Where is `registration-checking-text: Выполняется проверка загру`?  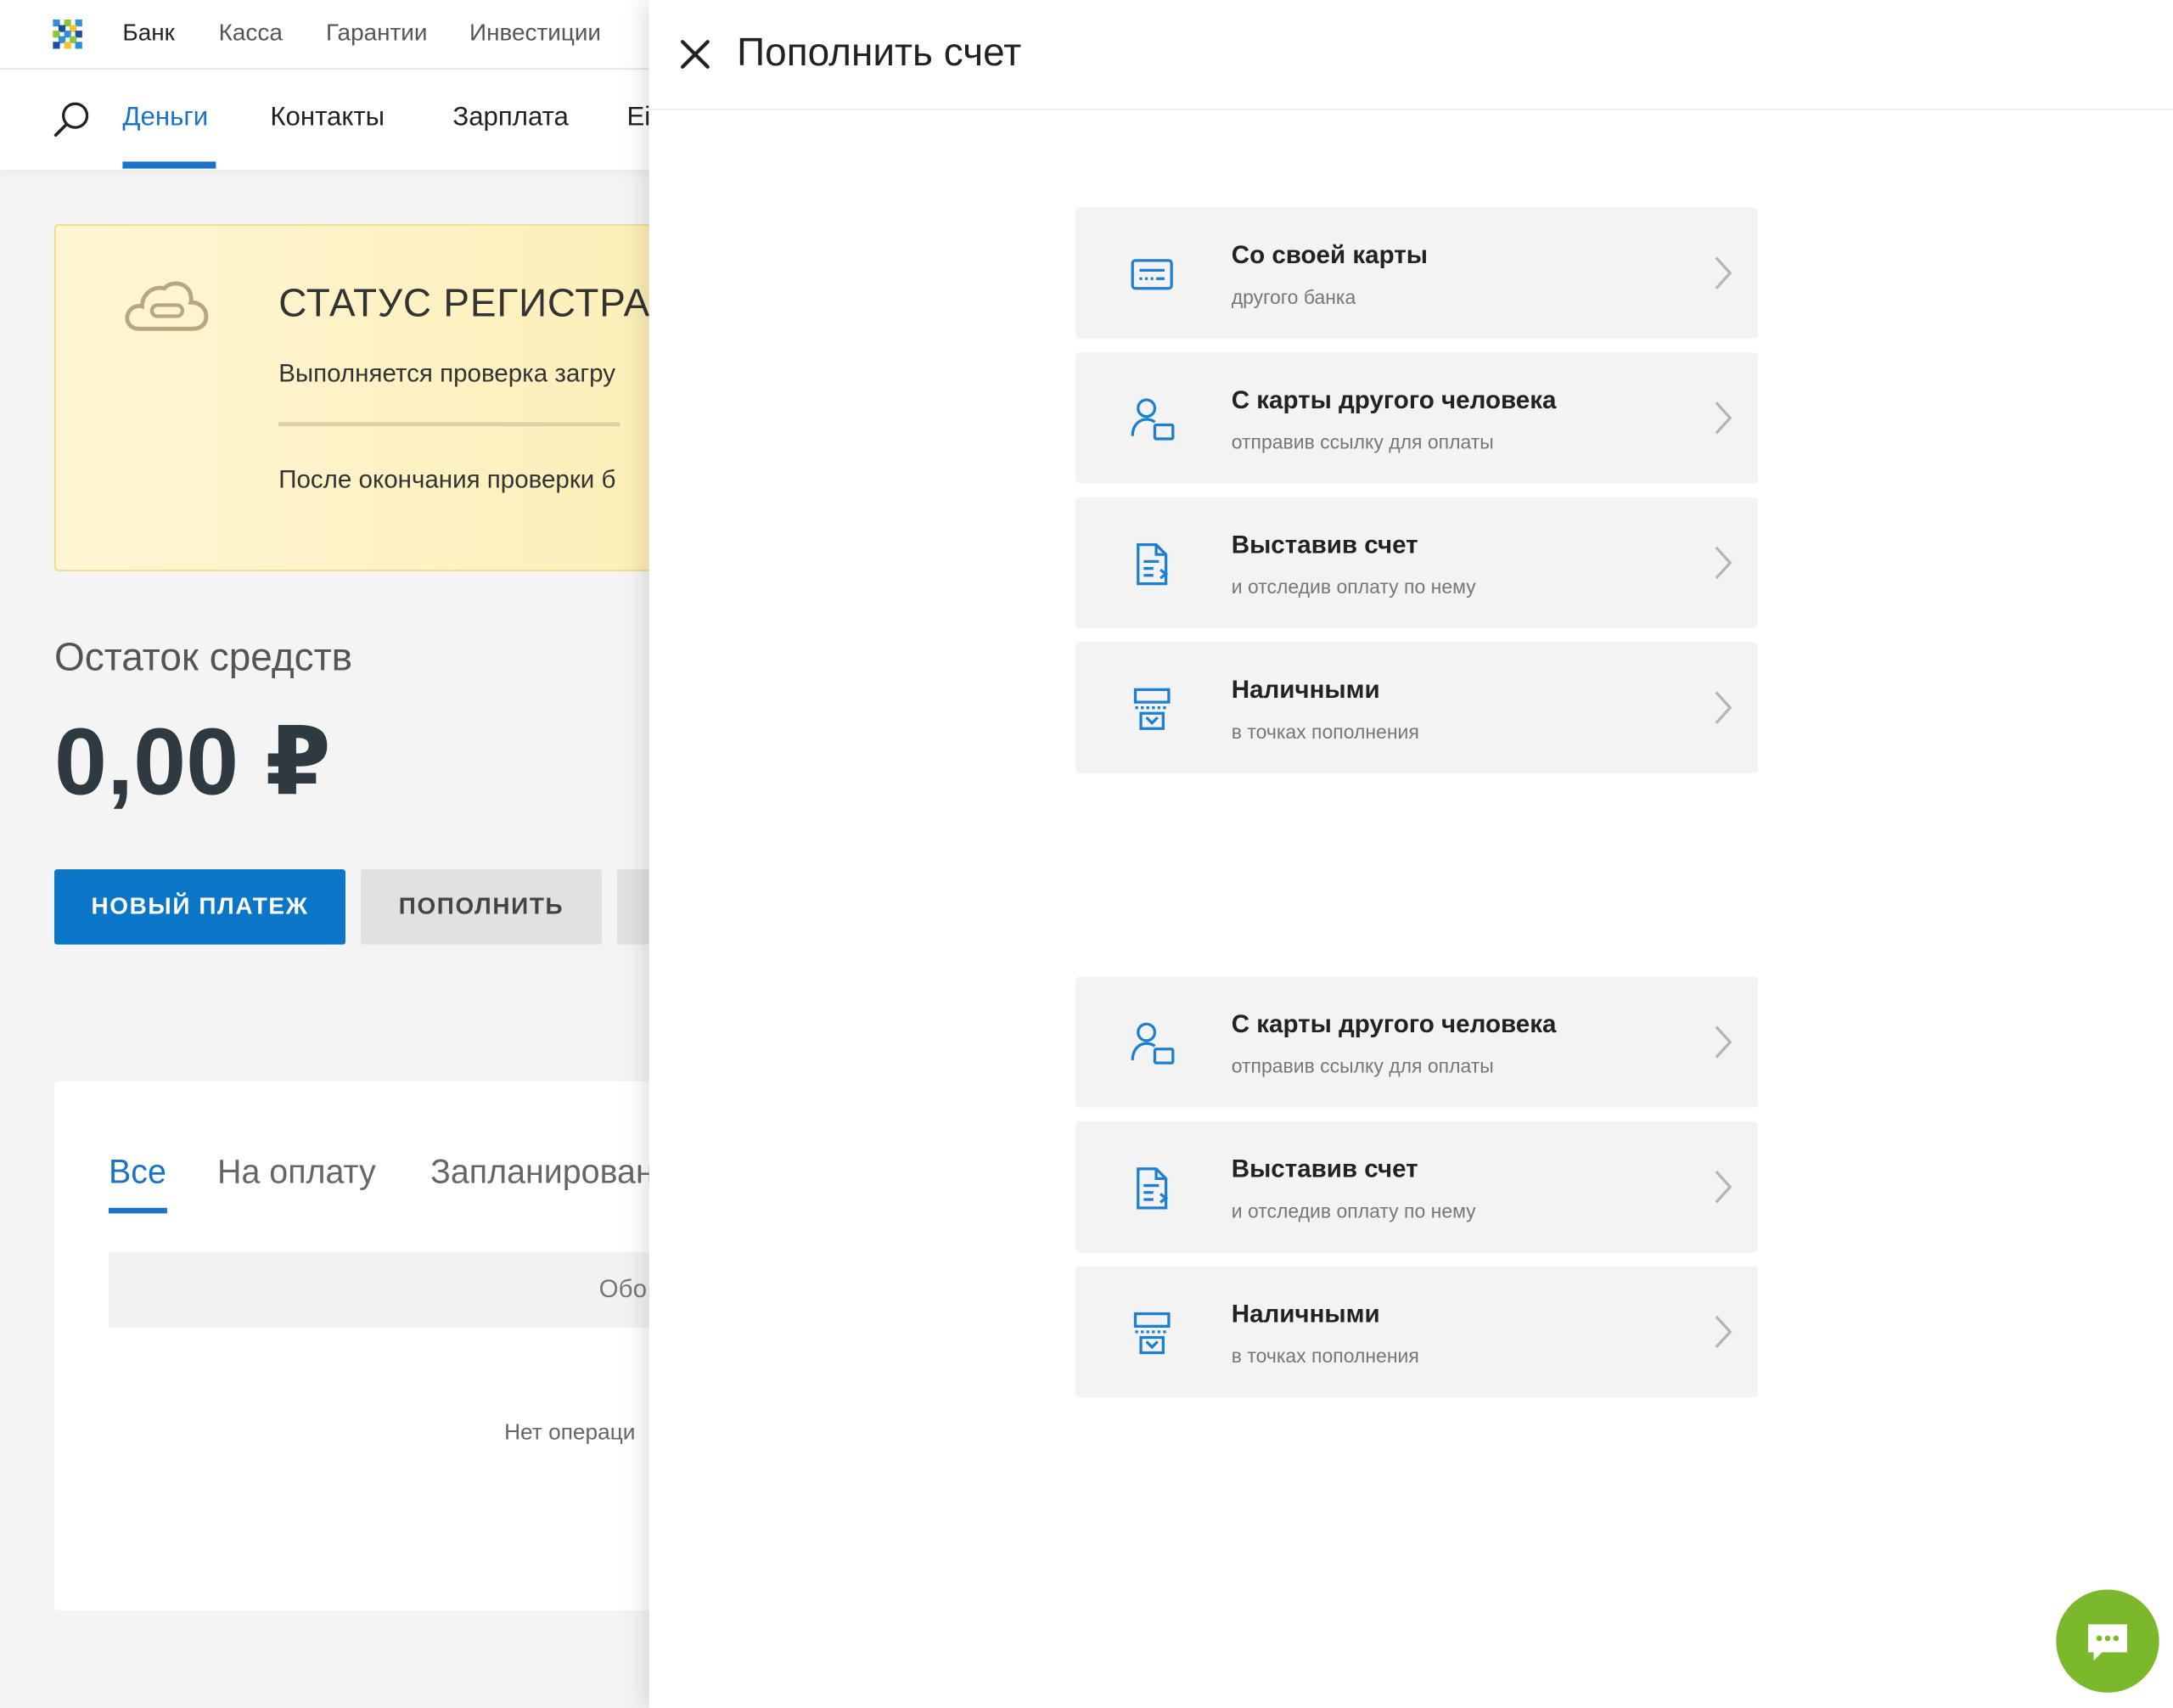
registration-checking-text: Выполняется проверка загру is located at coordinates (447, 373).